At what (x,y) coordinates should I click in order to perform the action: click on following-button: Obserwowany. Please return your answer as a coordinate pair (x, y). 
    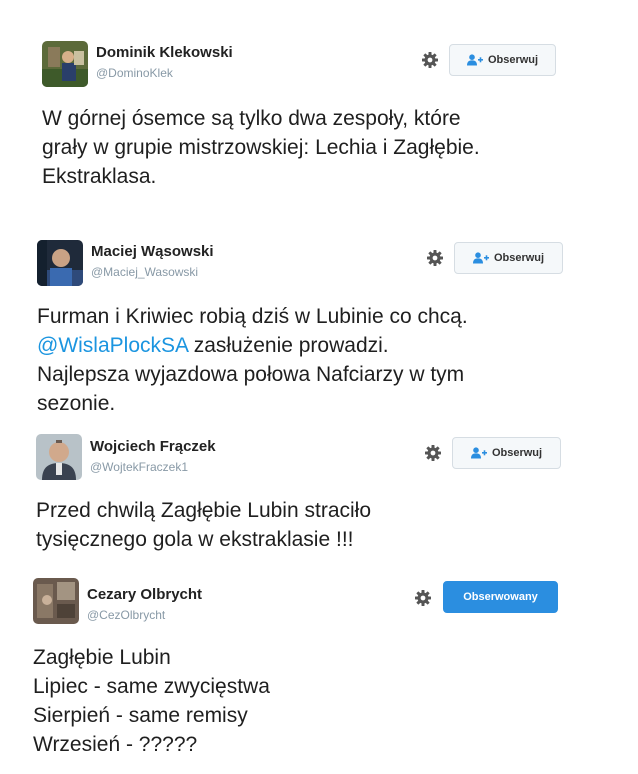
    Looking at the image, I should click on (500, 597).